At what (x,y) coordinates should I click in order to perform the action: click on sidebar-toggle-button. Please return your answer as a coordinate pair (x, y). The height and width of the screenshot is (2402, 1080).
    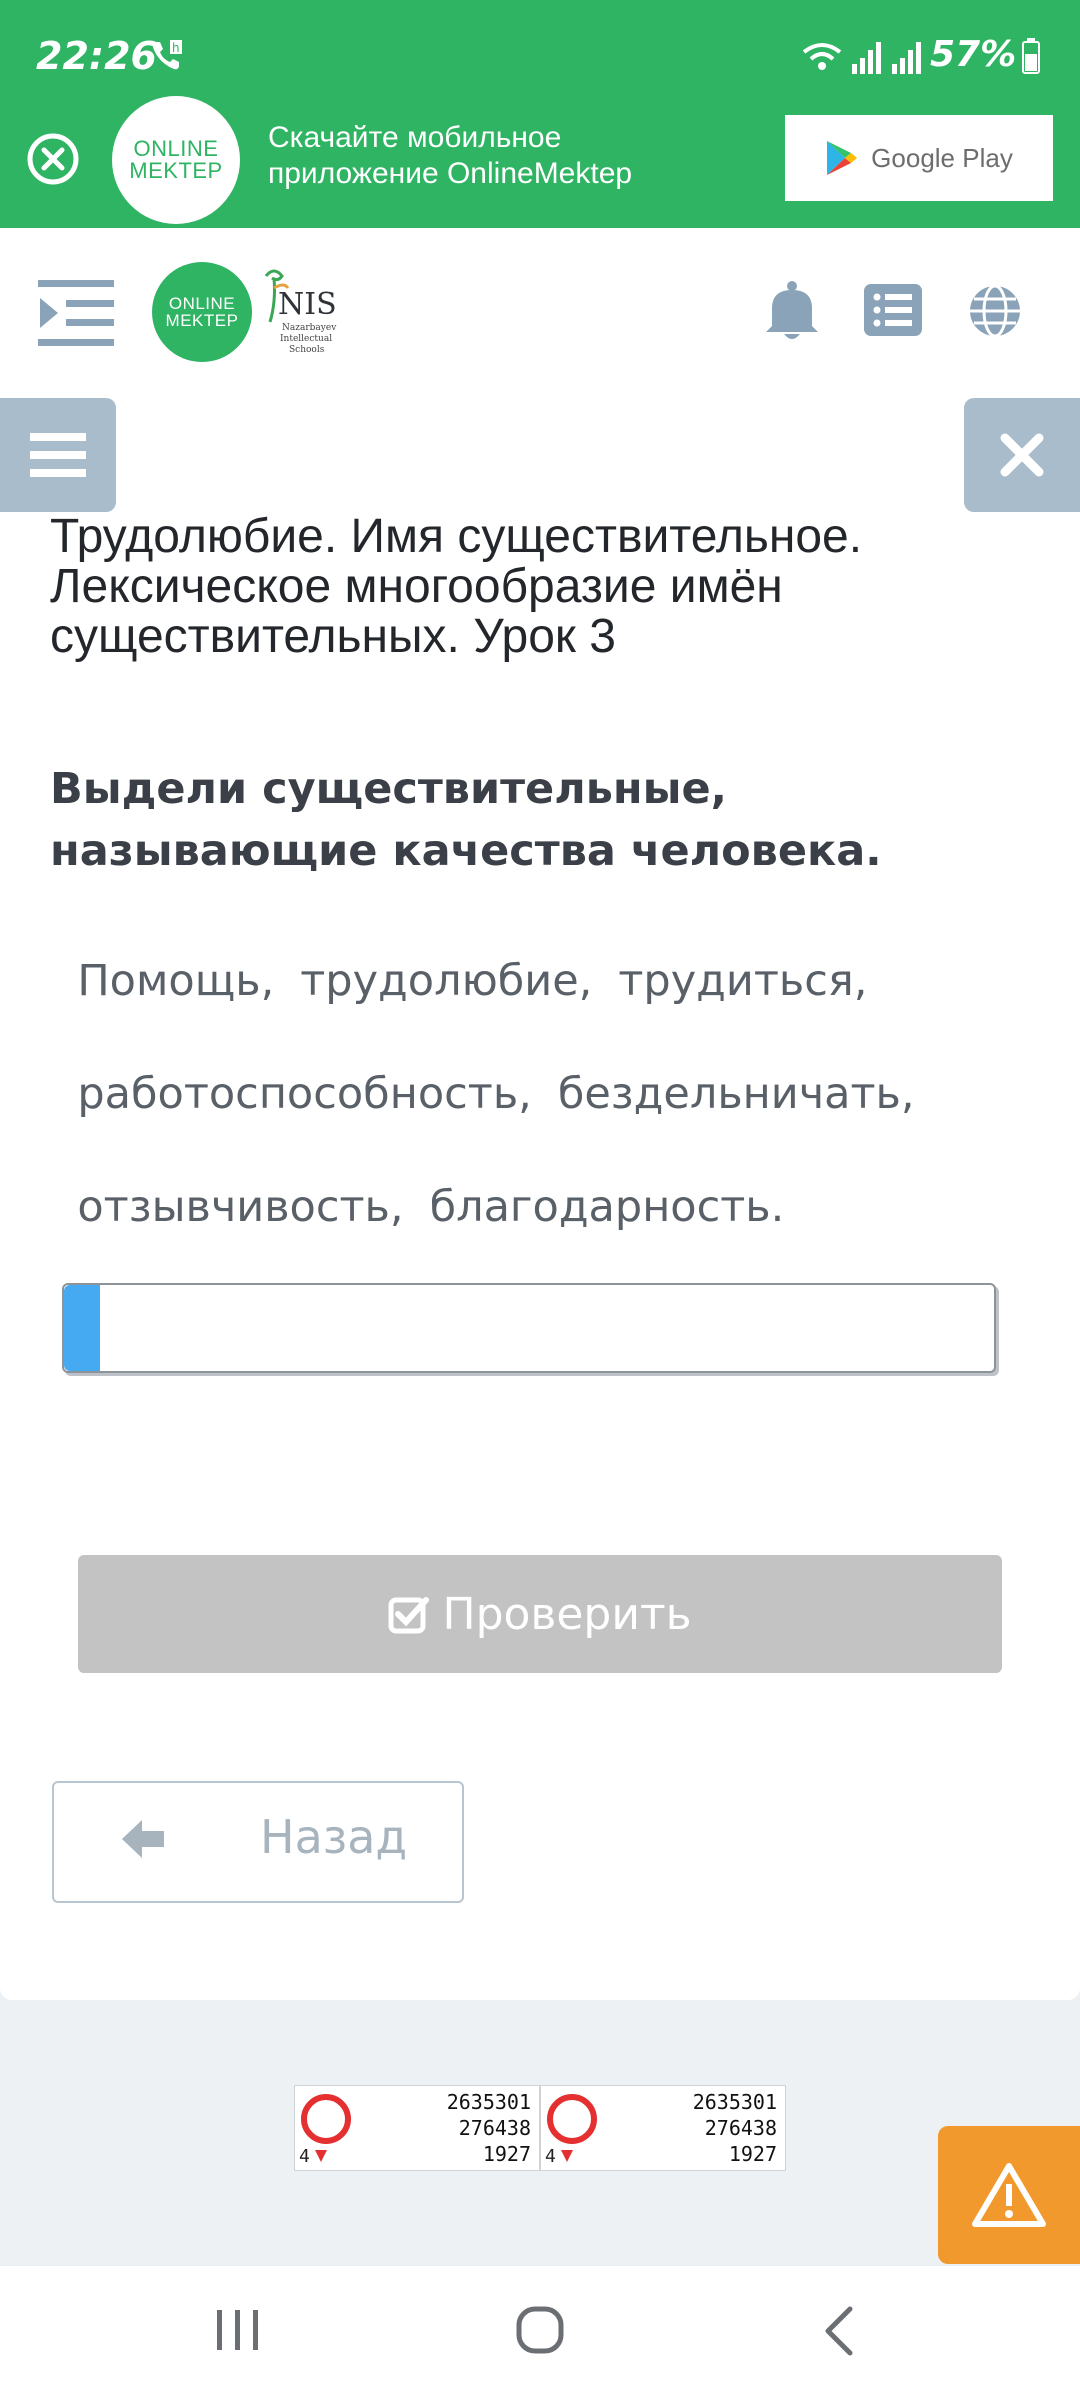
    Looking at the image, I should click on (58, 455).